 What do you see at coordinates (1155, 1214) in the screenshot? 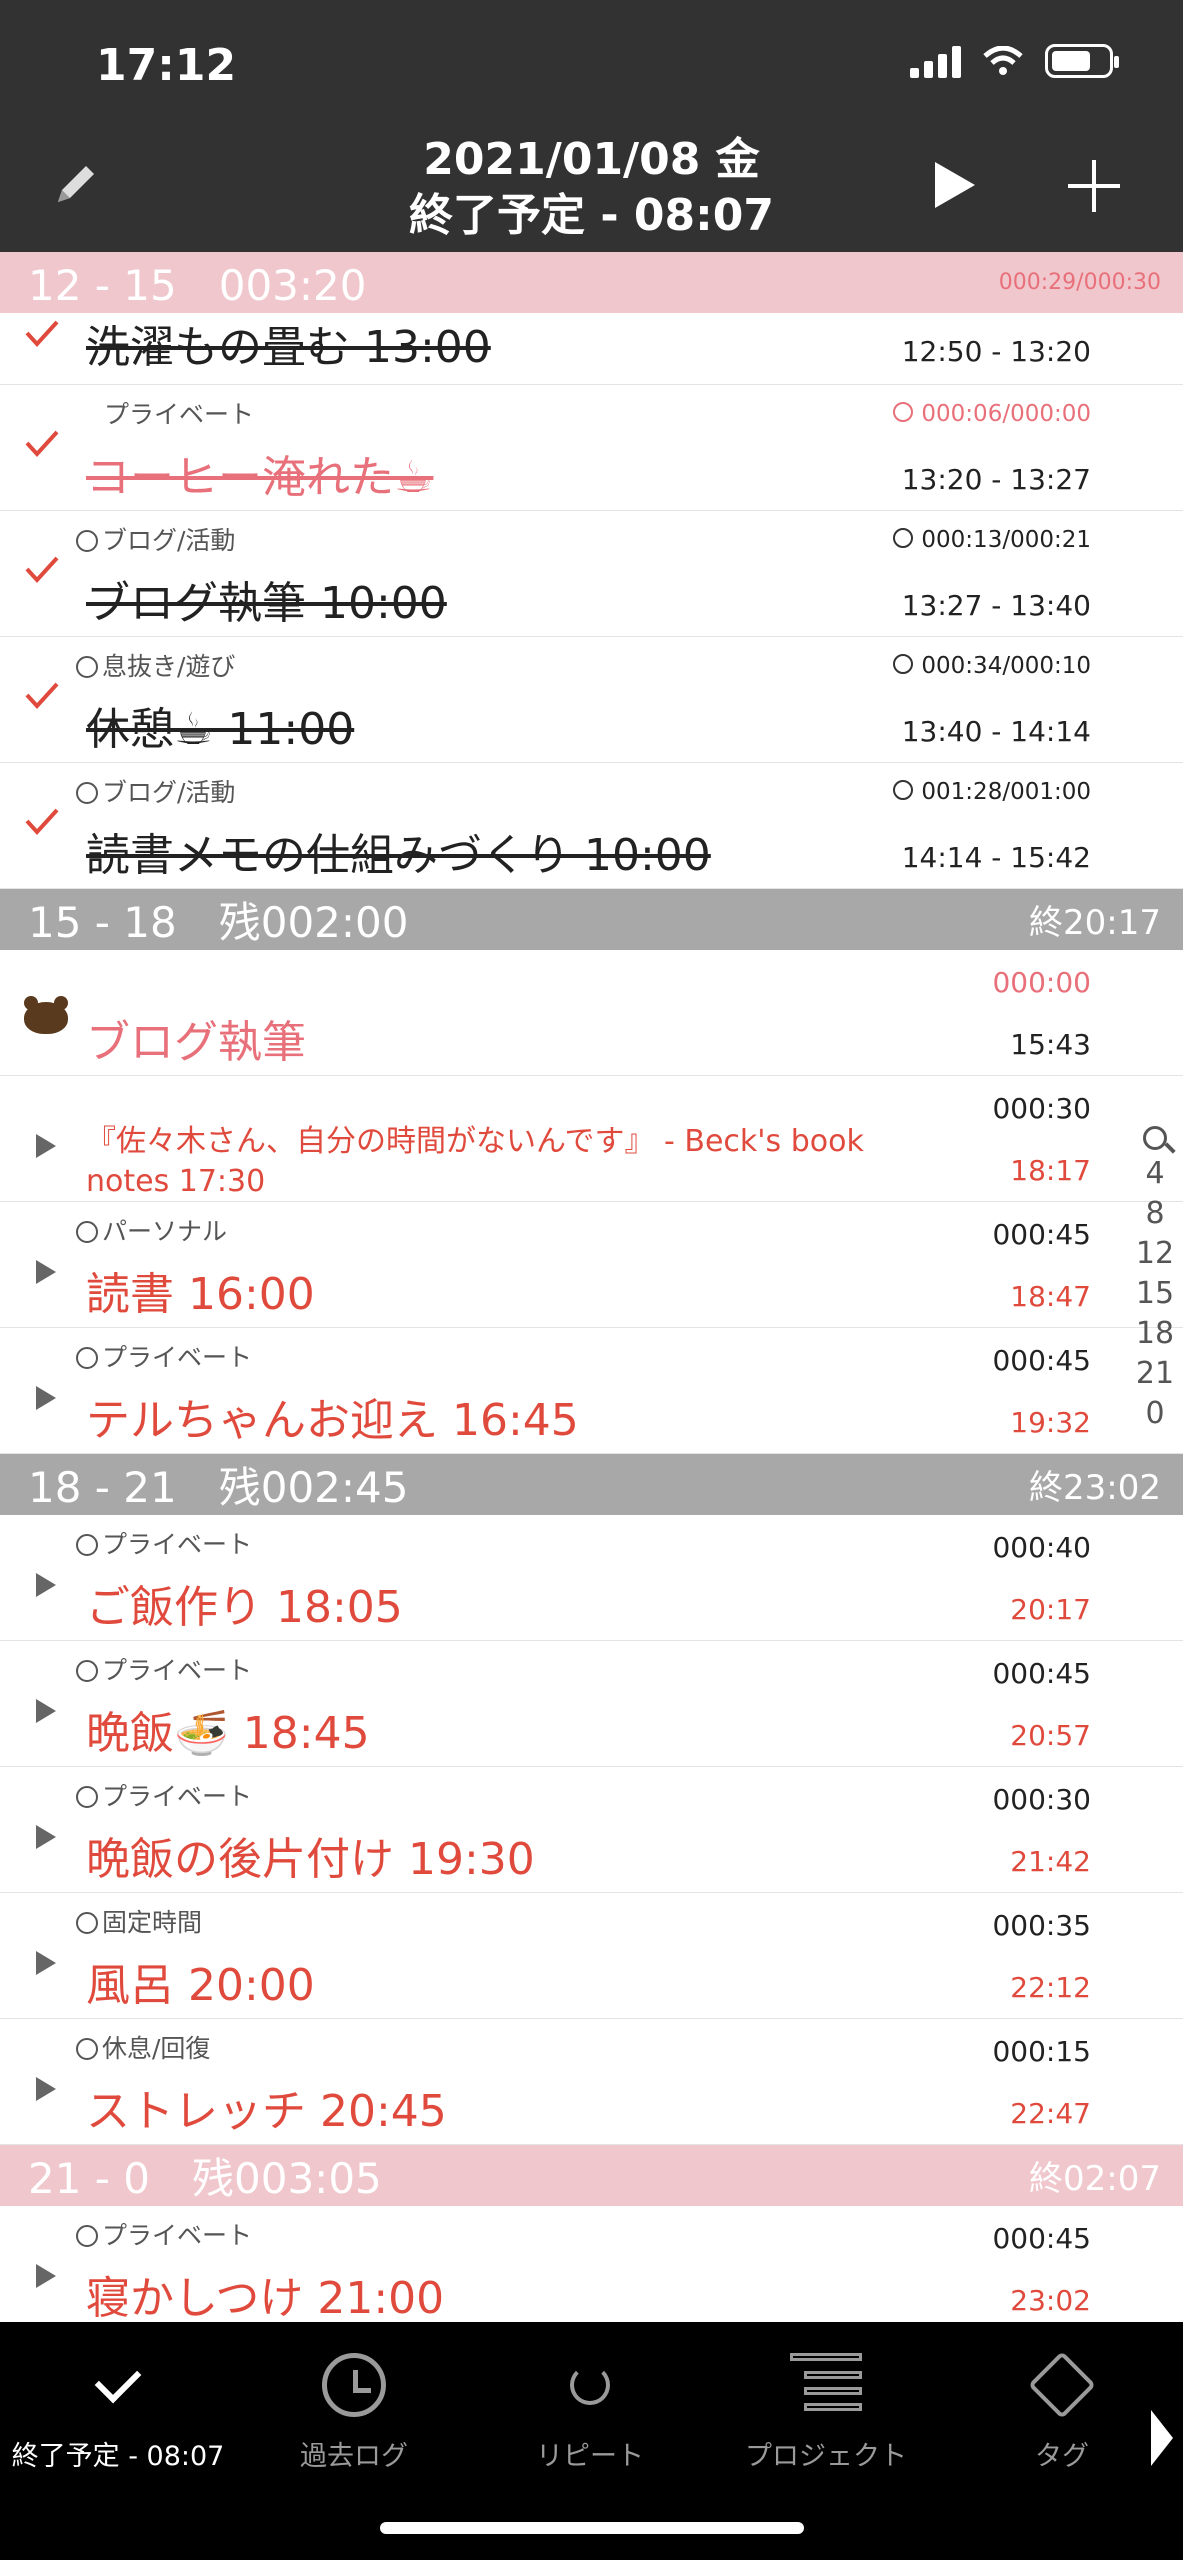
I see `index-item: 8` at bounding box center [1155, 1214].